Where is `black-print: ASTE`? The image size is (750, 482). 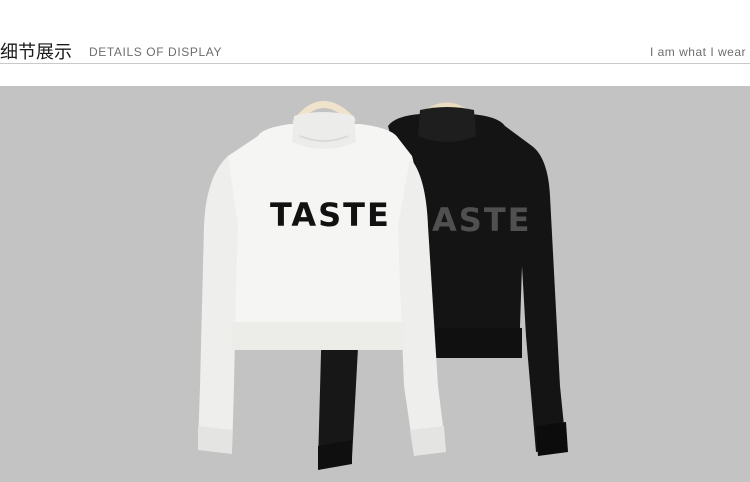
black-print: ASTE is located at coordinates (482, 220).